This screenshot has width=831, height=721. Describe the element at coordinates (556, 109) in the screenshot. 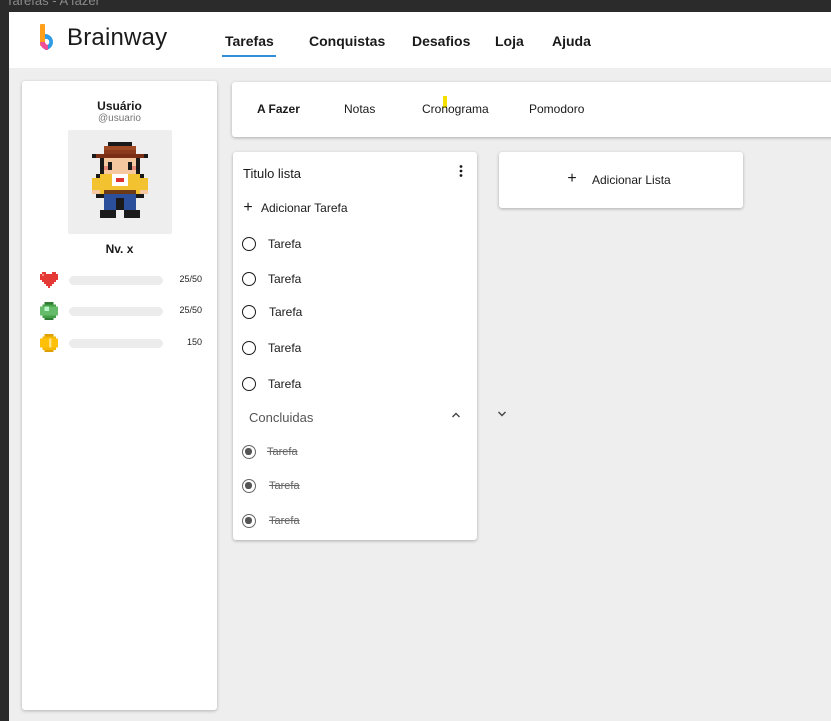

I see `tab-pomodoro: Pomodoro` at that location.